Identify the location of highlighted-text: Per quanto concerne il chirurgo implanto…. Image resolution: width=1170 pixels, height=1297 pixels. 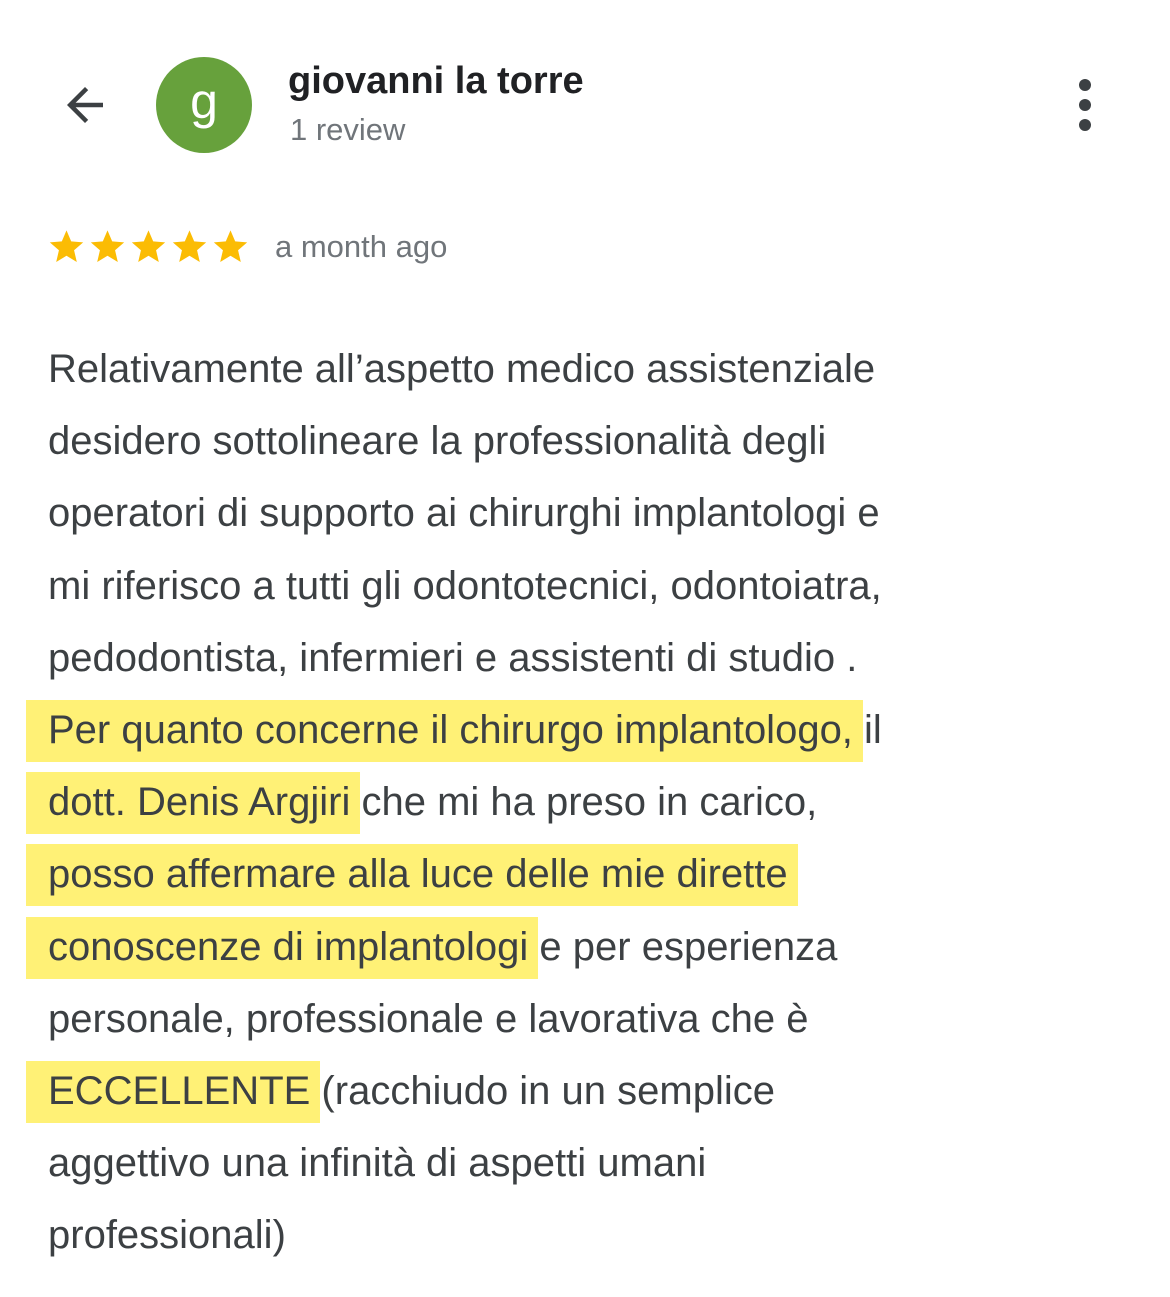
(444, 730).